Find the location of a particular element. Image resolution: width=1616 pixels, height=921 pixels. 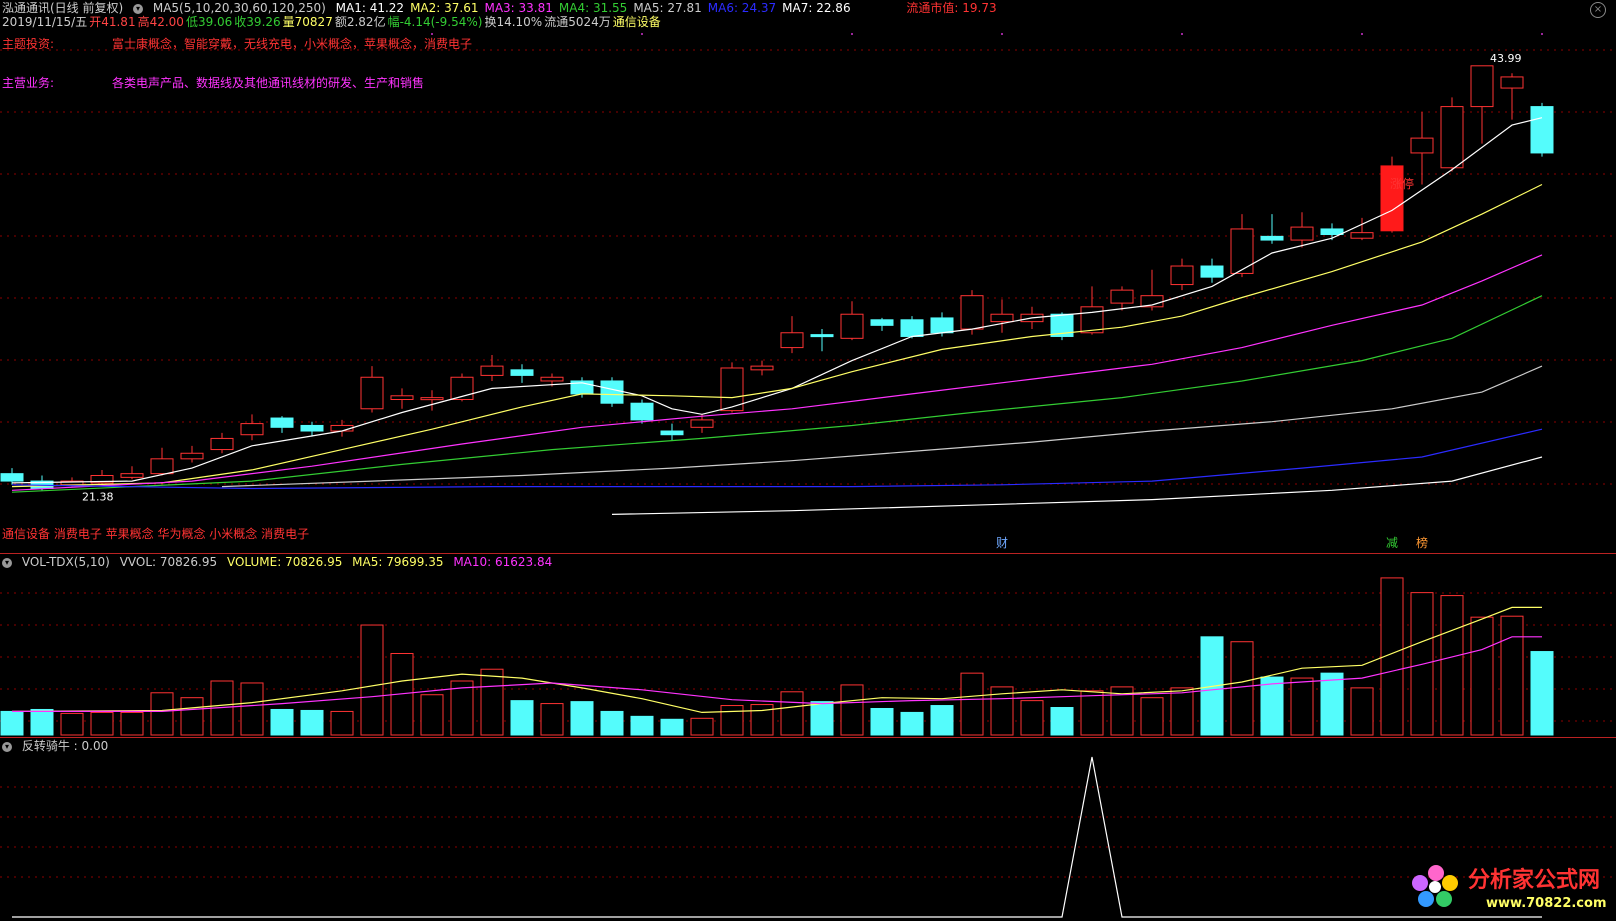

ma-line-ma7 is located at coordinates (1077, 485).